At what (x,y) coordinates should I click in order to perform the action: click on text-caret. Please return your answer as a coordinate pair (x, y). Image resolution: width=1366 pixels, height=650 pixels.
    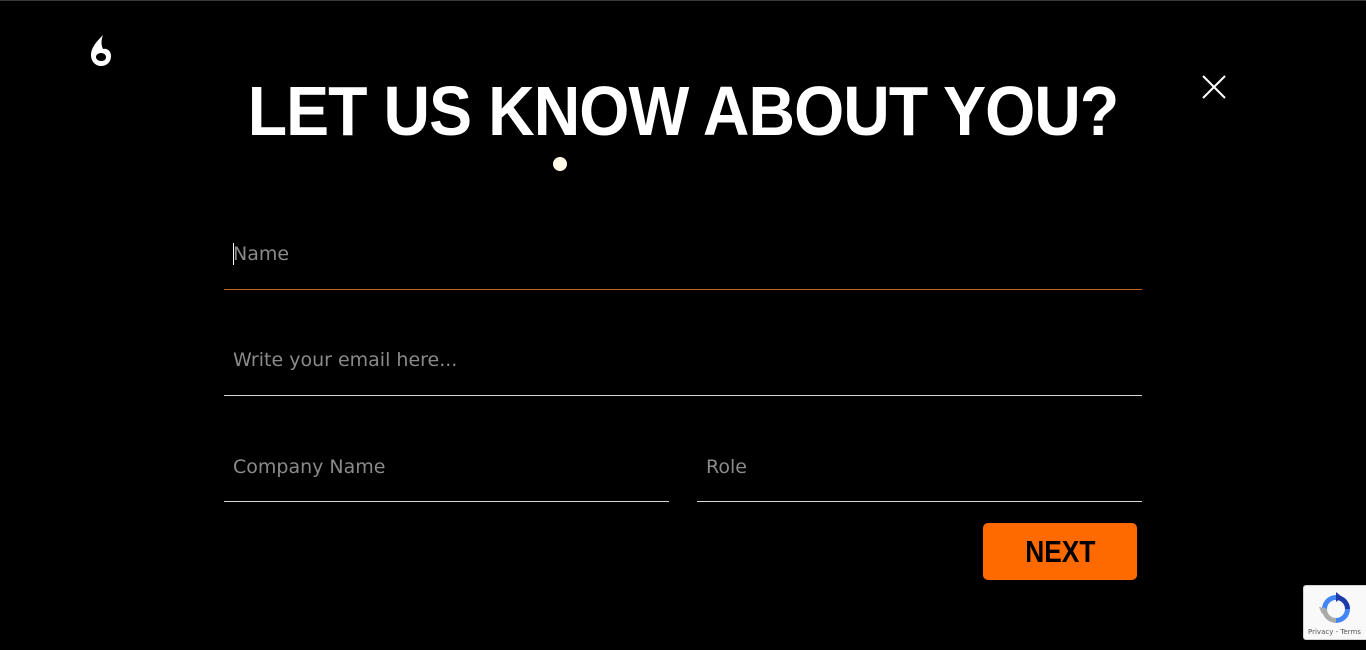
    Looking at the image, I should click on (233, 254).